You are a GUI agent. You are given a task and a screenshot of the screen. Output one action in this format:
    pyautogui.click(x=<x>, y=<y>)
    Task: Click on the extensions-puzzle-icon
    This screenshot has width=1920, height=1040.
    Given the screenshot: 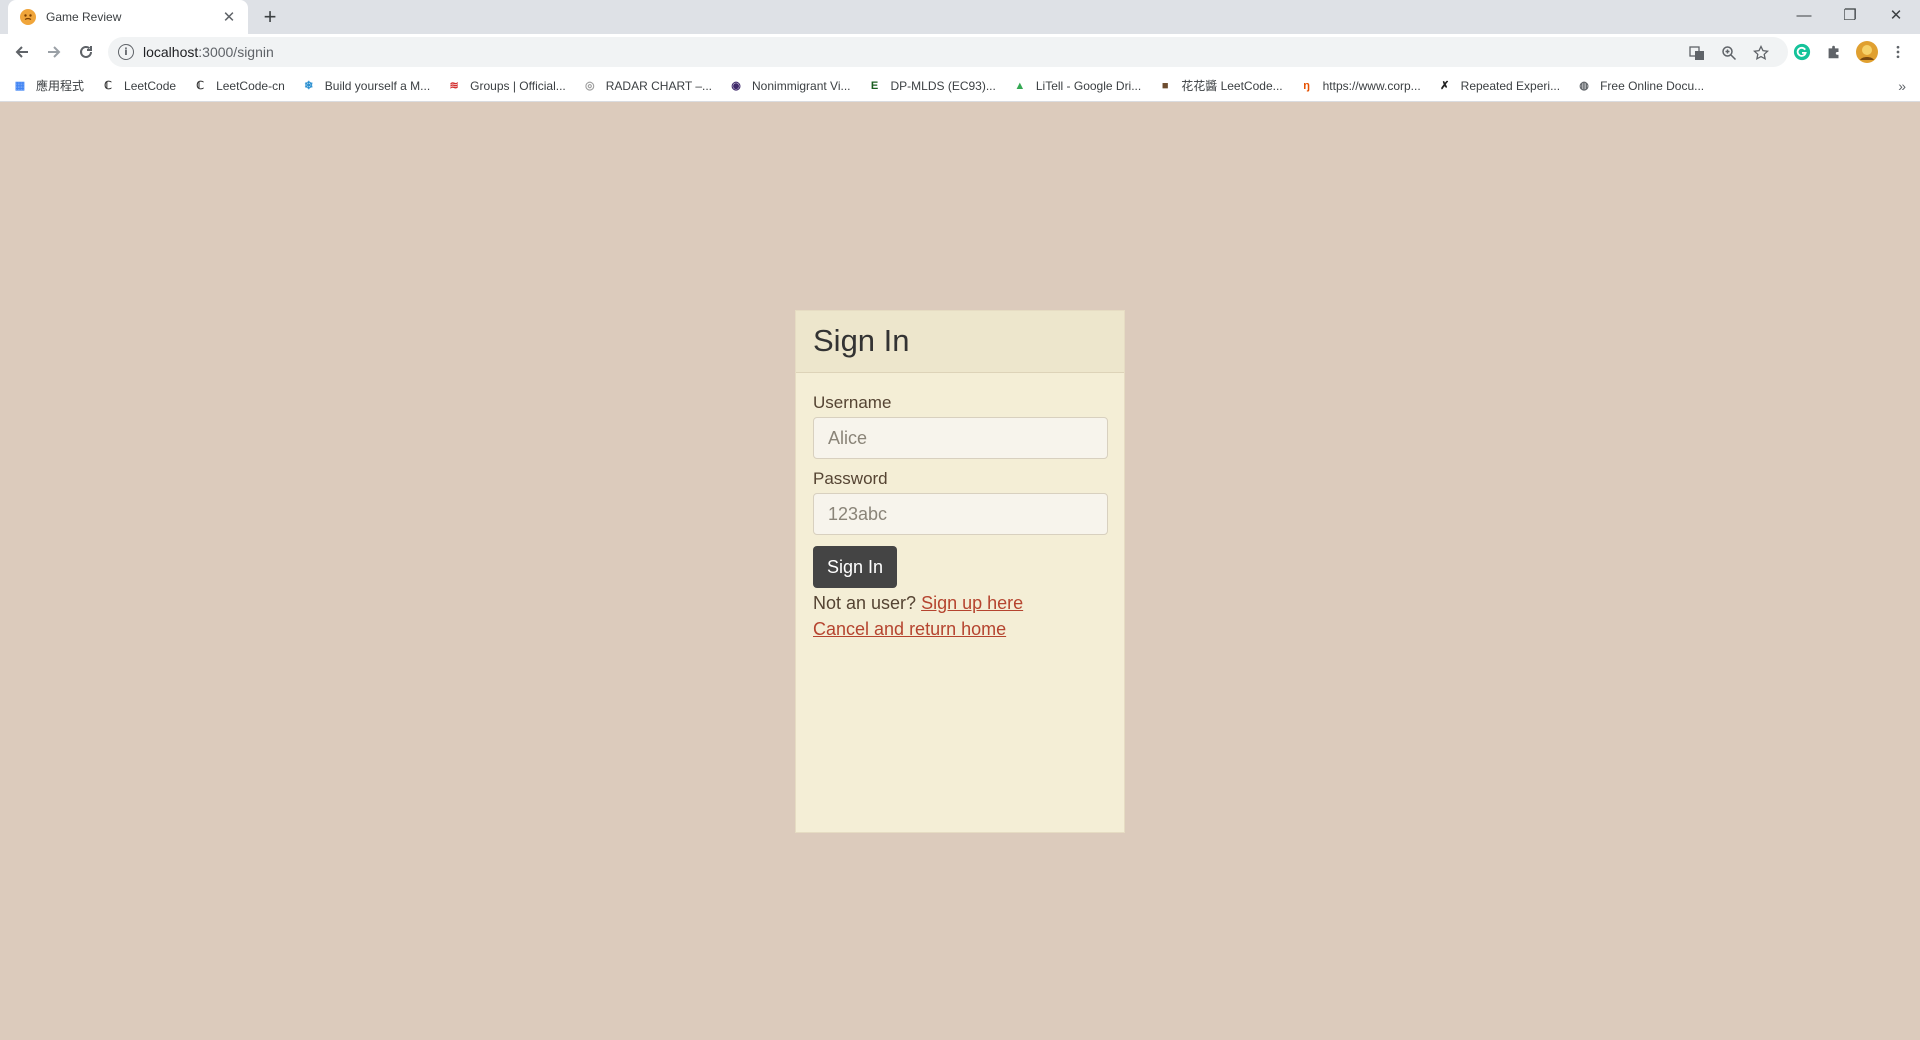 What is the action you would take?
    pyautogui.click(x=1834, y=52)
    